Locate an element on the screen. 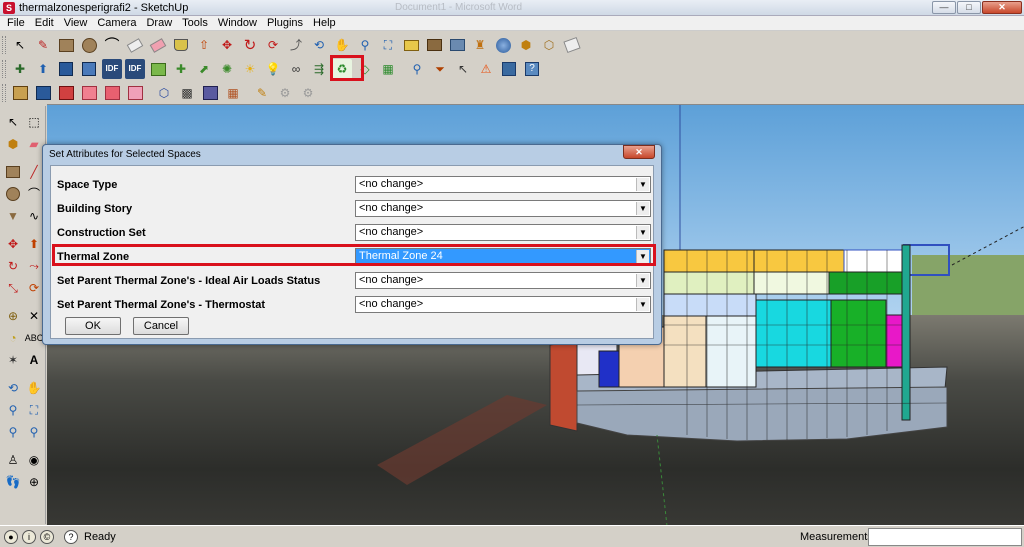 The width and height of the screenshot is (1024, 547). rotate-icon: ↻ is located at coordinates (250, 45).